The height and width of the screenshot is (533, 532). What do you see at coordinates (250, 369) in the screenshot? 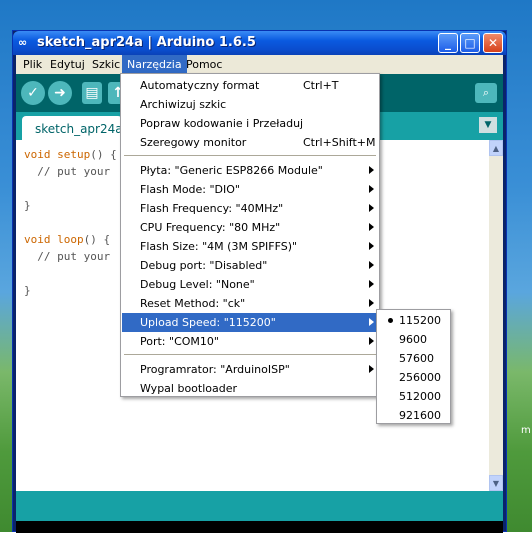
I see `menu-item-programmer: Programrator: "ArduinoISP"` at bounding box center [250, 369].